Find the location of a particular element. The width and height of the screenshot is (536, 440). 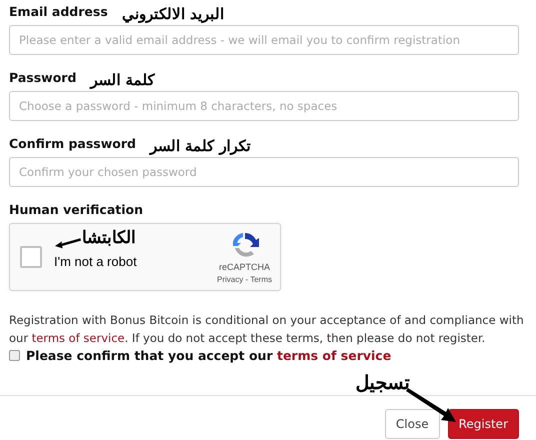

field-label: Email address is located at coordinates (58, 12).